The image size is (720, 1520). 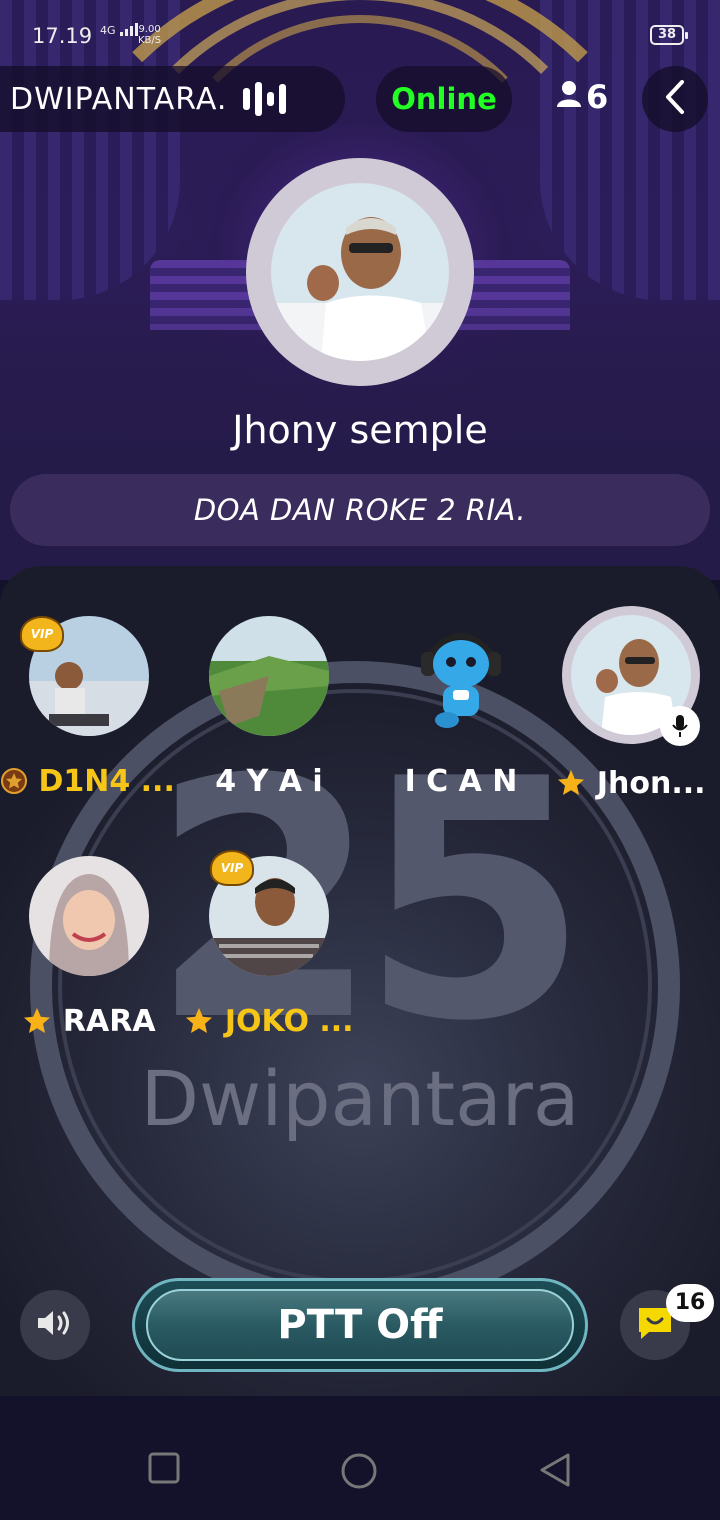 I want to click on member-count: 6, so click(x=597, y=97).